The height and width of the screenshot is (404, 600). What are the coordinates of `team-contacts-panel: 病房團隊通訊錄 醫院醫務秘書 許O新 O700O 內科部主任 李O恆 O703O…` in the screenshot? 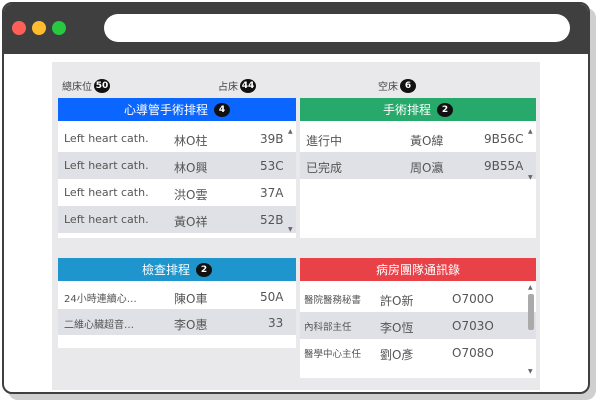 It's located at (418, 318).